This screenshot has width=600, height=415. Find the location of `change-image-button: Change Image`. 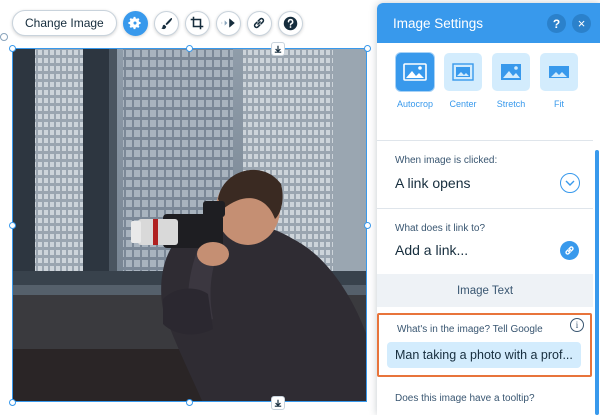

change-image-button: Change Image is located at coordinates (64, 23).